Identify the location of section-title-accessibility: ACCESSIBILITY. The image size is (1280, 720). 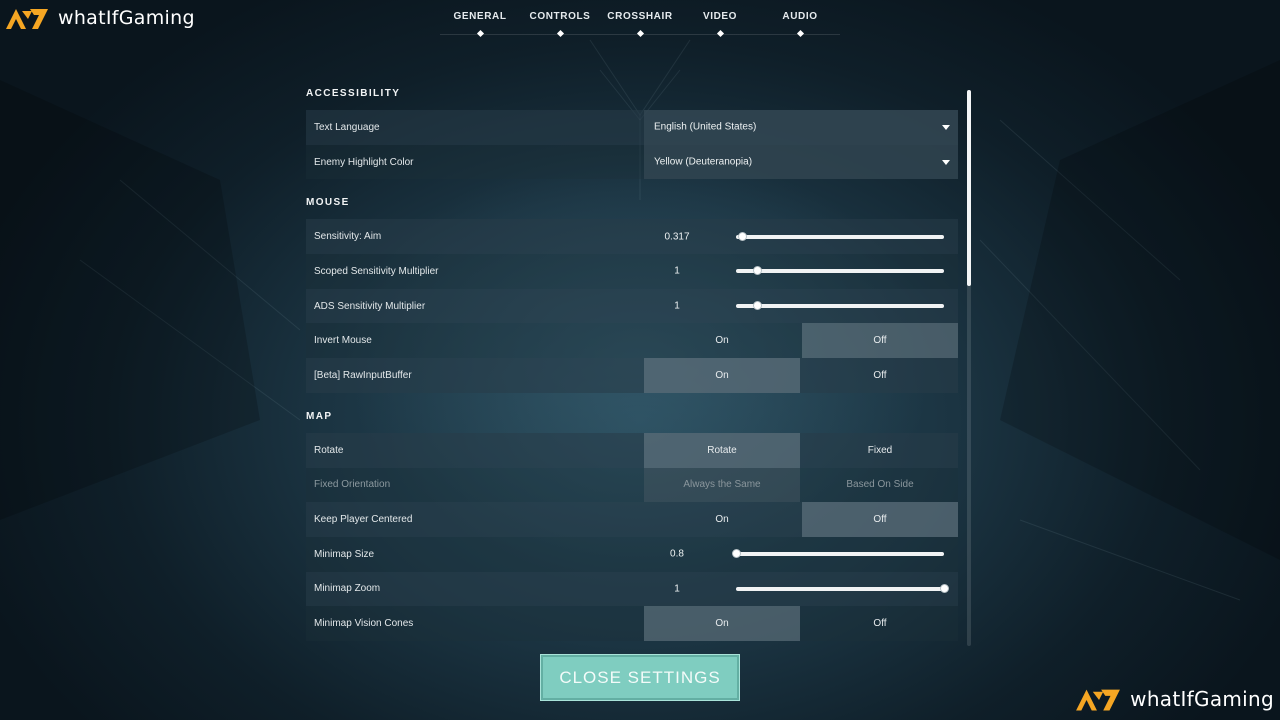
(353, 93).